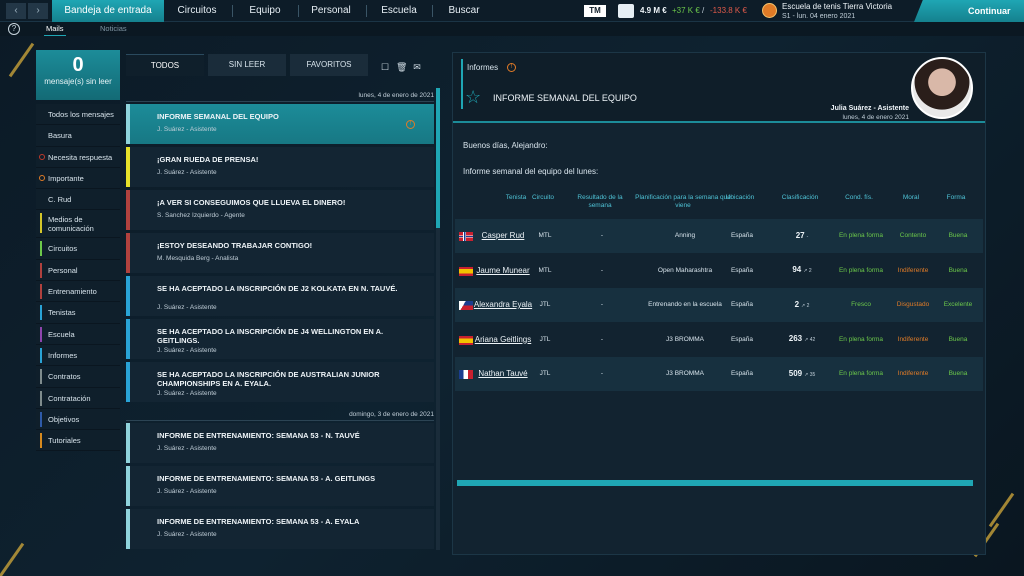 This screenshot has width=1024, height=576. What do you see at coordinates (78, 178) in the screenshot?
I see `sidebar-item: Importante` at bounding box center [78, 178].